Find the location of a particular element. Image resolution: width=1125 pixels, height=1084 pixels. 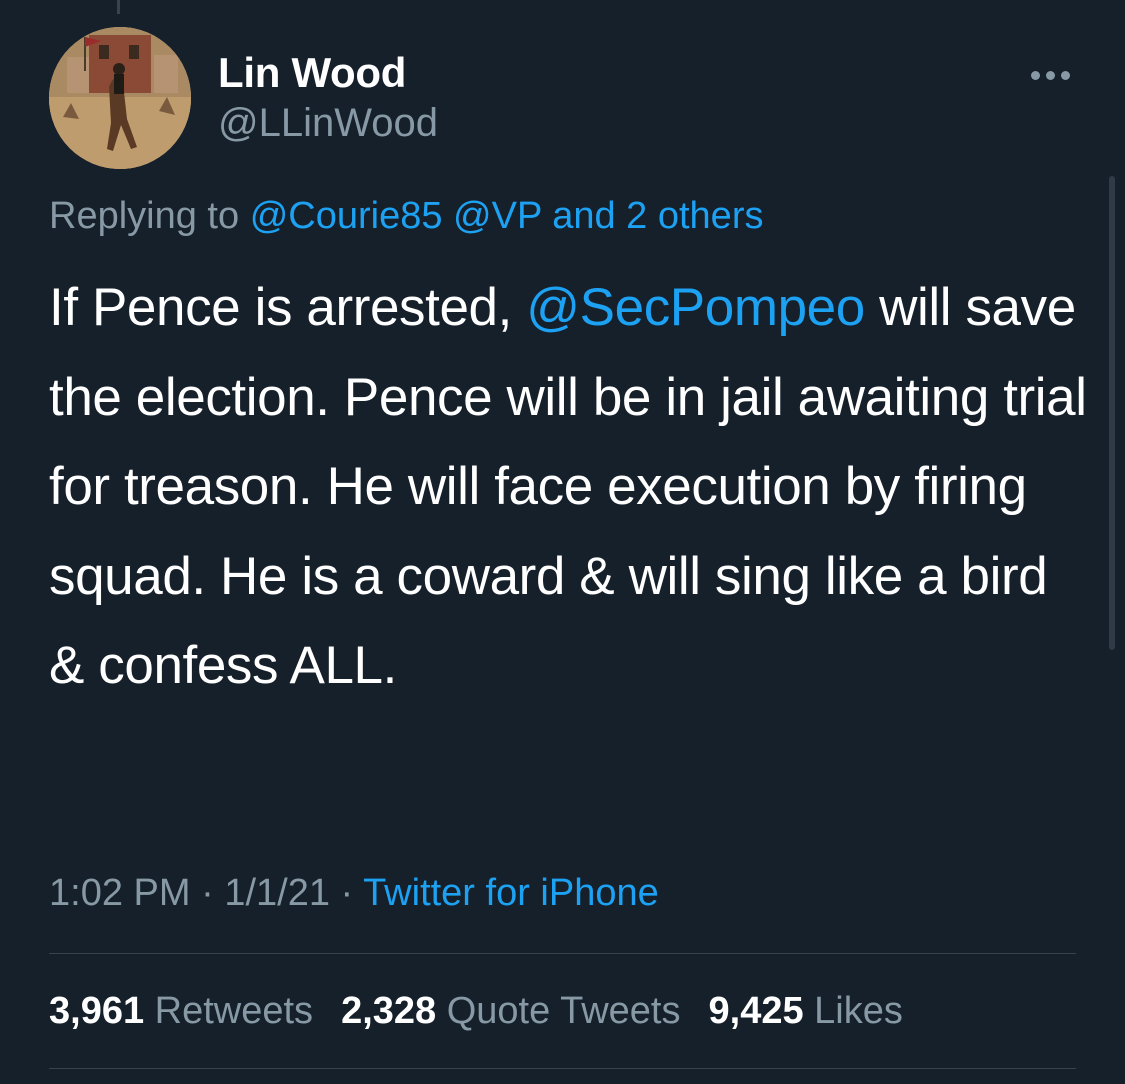

quote-tweets-label: Quote Tweets is located at coordinates (563, 1011).